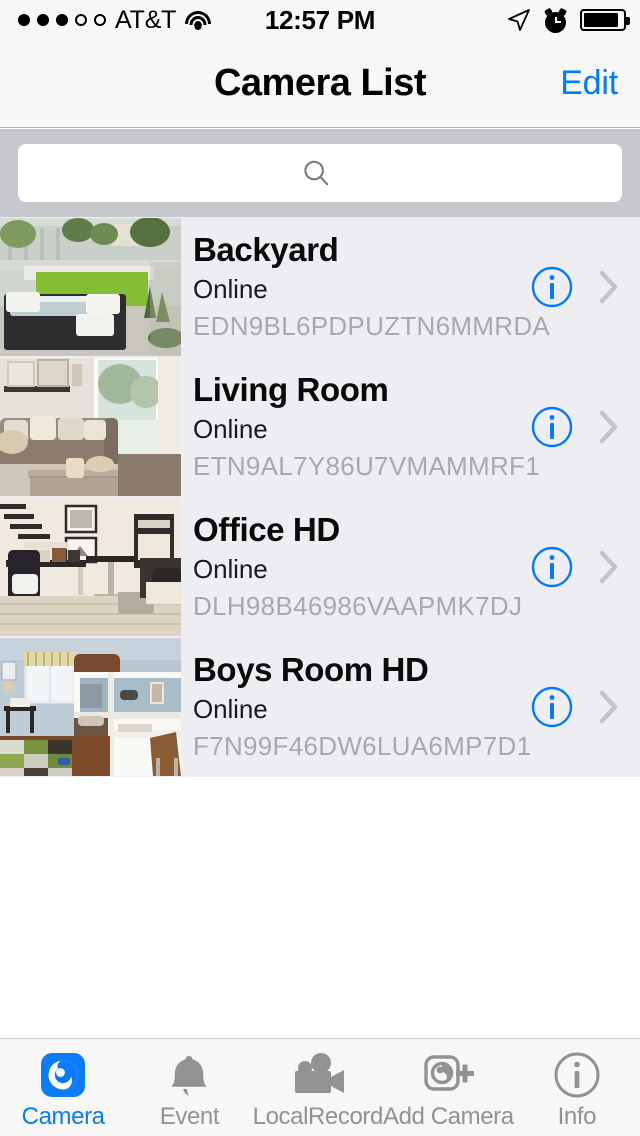 This screenshot has width=640, height=1136. I want to click on camera-name: Office HD, so click(266, 529).